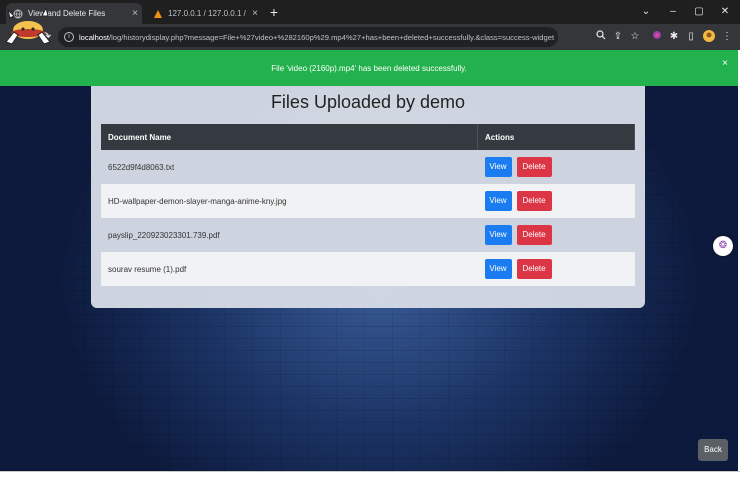 The width and height of the screenshot is (740, 477). Describe the element at coordinates (289, 235) in the screenshot. I see `document-name-cell: payslip_220923023301.739.pdf` at that location.